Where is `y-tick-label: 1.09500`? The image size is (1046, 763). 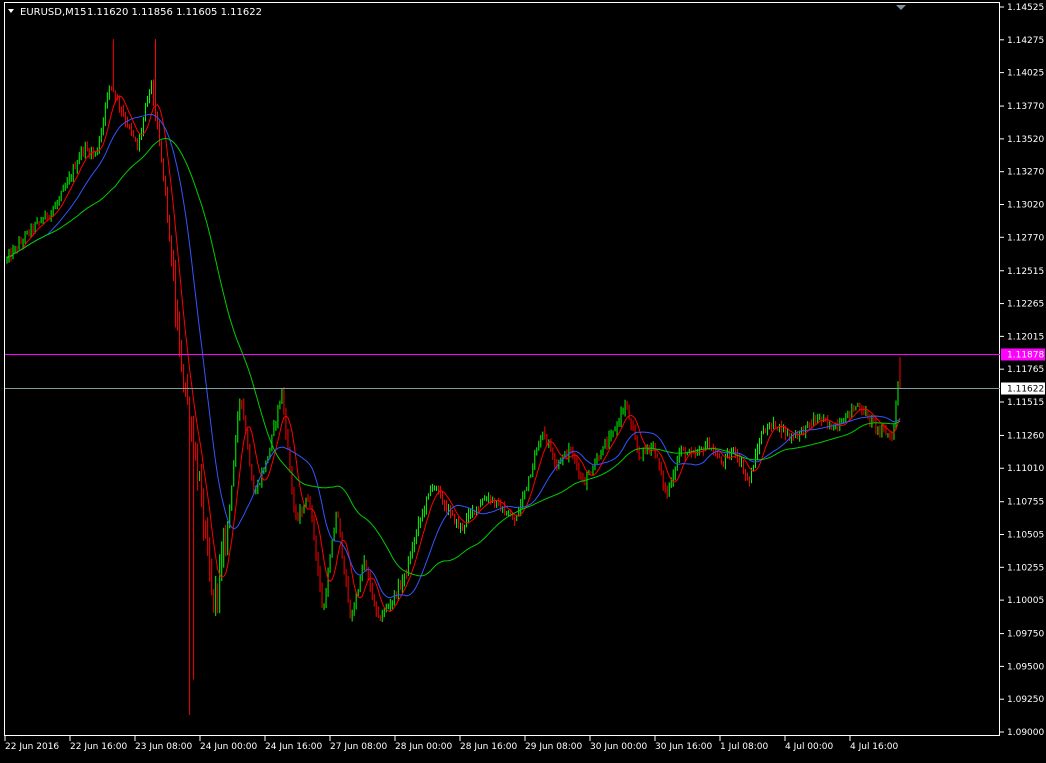
y-tick-label: 1.09500 is located at coordinates (1025, 667).